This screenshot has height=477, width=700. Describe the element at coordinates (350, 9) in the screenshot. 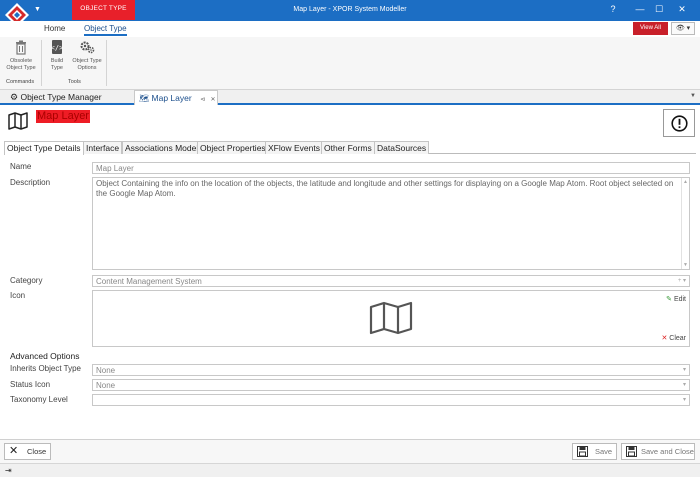

I see `window-title: Map Layer - XPOR System Modeller` at that location.